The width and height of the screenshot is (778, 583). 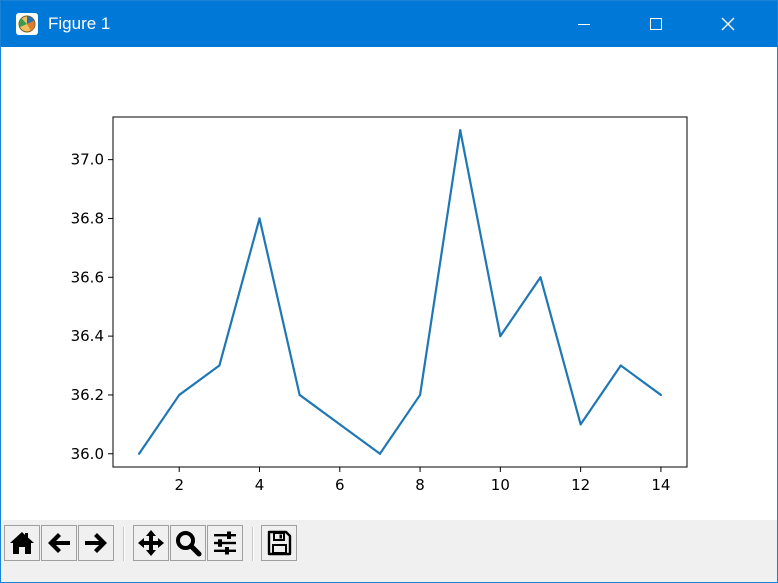 What do you see at coordinates (660, 485) in the screenshot?
I see `x-tick-label: 14` at bounding box center [660, 485].